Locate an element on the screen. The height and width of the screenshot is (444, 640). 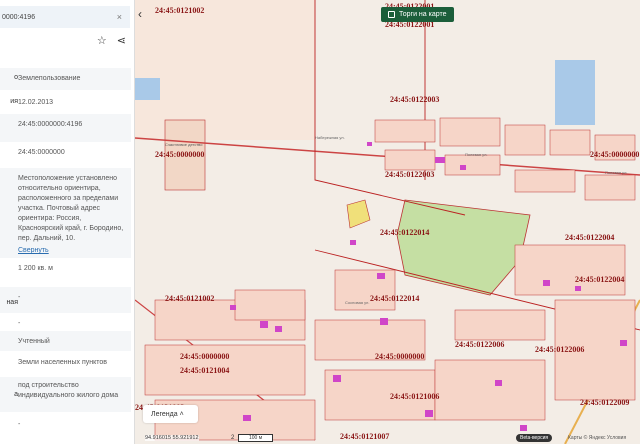
info-row: Земли населенных пунктов is located at coordinates (65, 364).